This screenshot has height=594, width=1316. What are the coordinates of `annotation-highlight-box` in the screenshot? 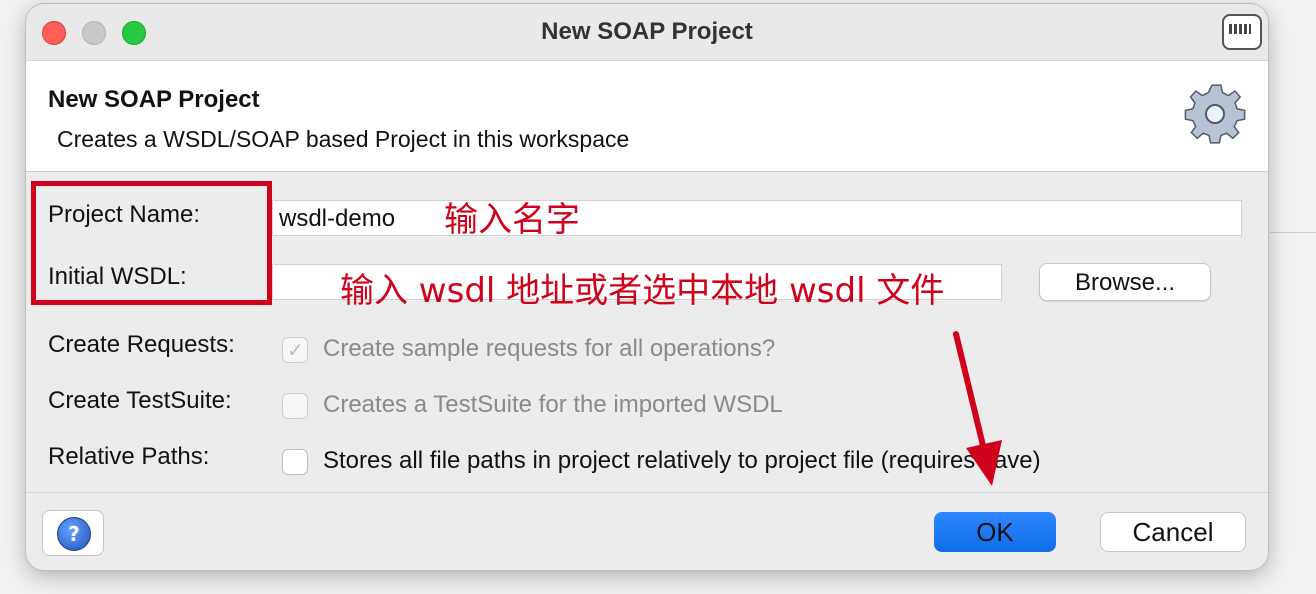 It's located at (151, 243).